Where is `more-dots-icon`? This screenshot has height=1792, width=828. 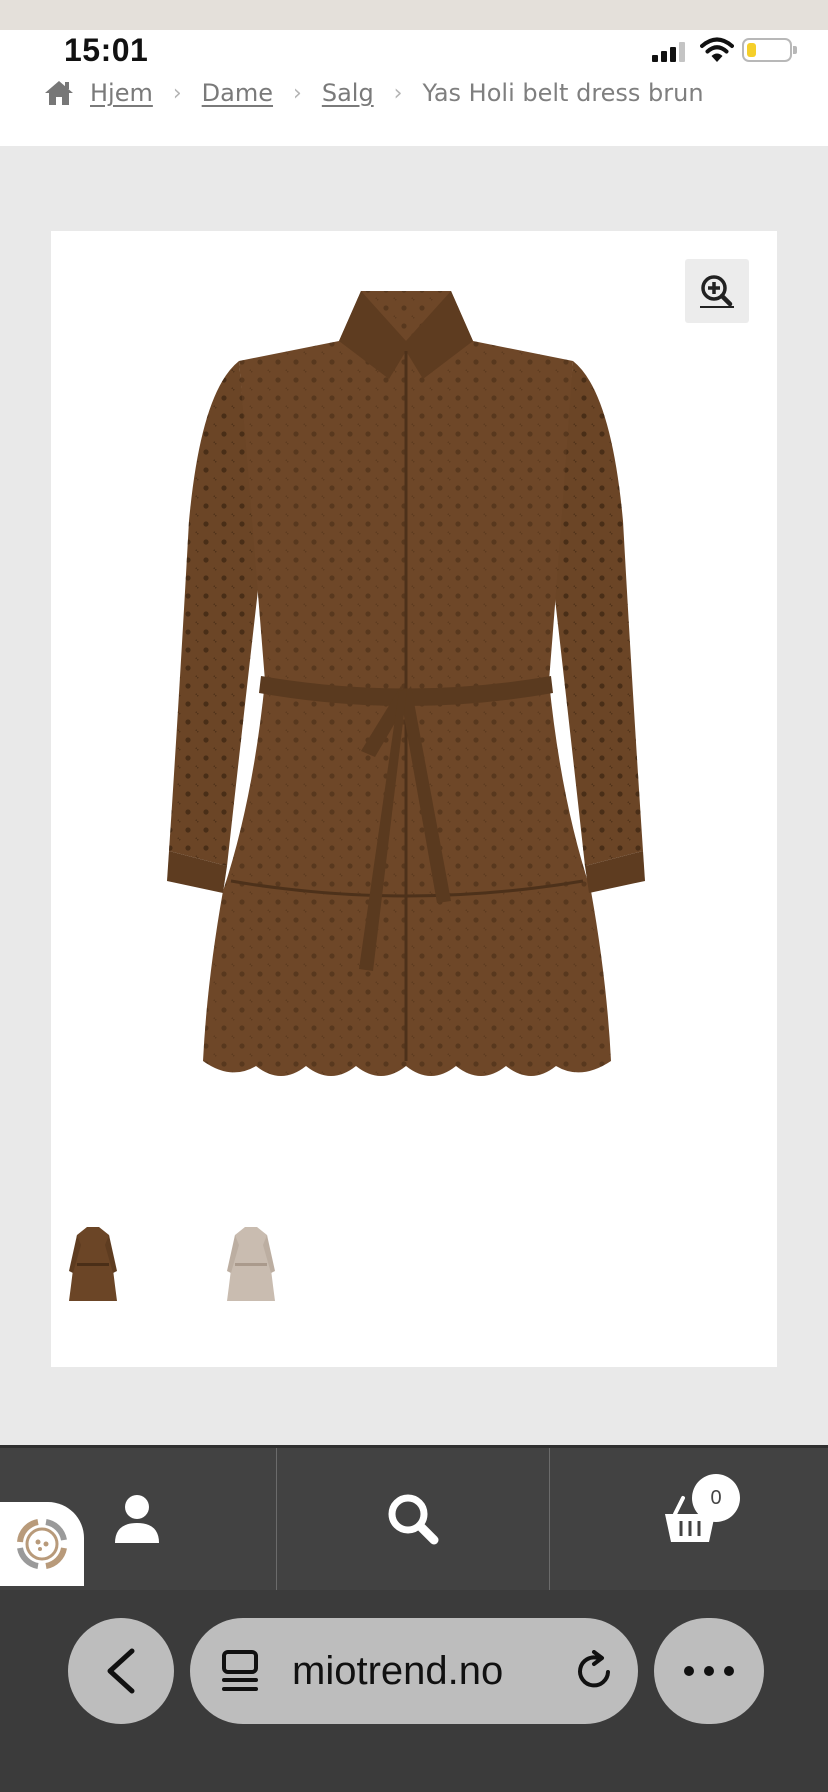 more-dots-icon is located at coordinates (709, 1671).